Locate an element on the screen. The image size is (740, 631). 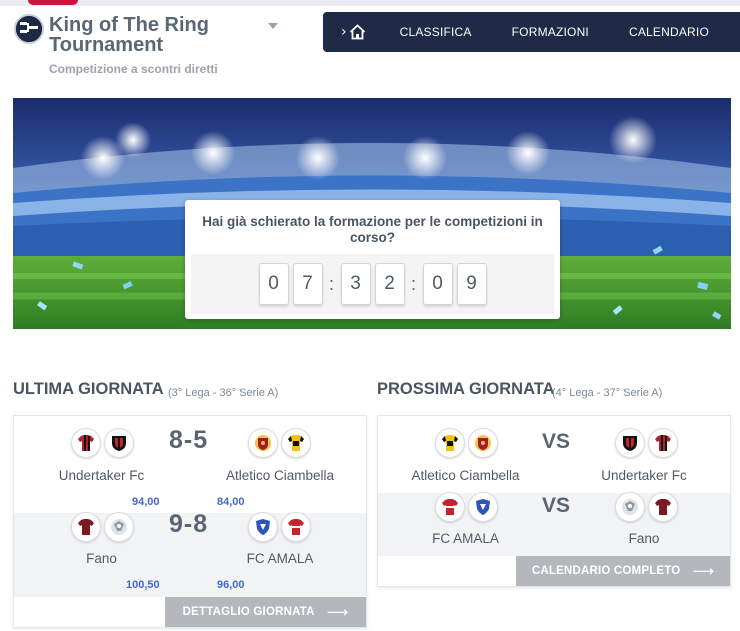
league-subtitle: Competizione a scontri diretti is located at coordinates (133, 69).